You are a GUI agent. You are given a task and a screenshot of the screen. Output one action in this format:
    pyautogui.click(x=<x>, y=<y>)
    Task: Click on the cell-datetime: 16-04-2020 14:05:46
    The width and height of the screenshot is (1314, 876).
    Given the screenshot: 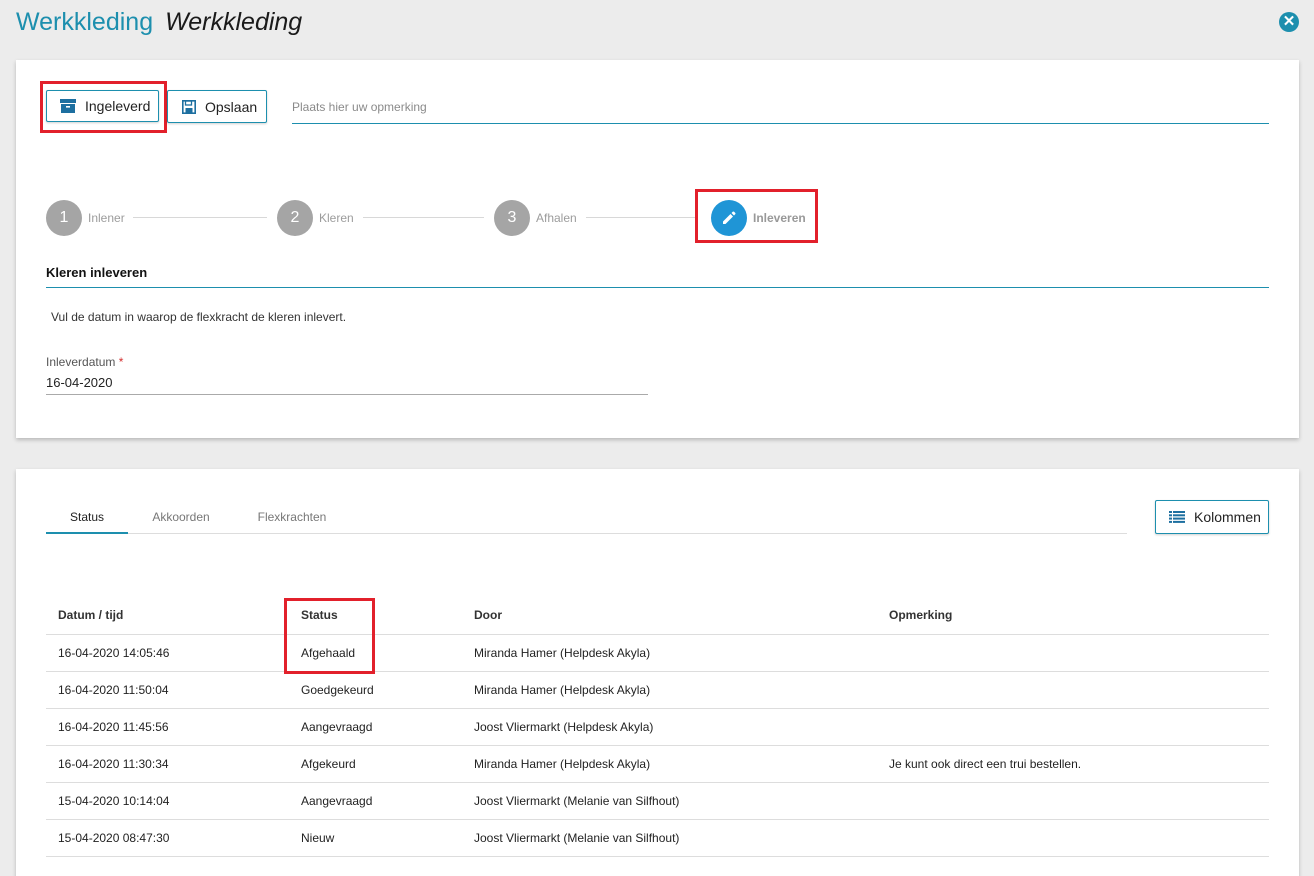 What is the action you would take?
    pyautogui.click(x=167, y=653)
    